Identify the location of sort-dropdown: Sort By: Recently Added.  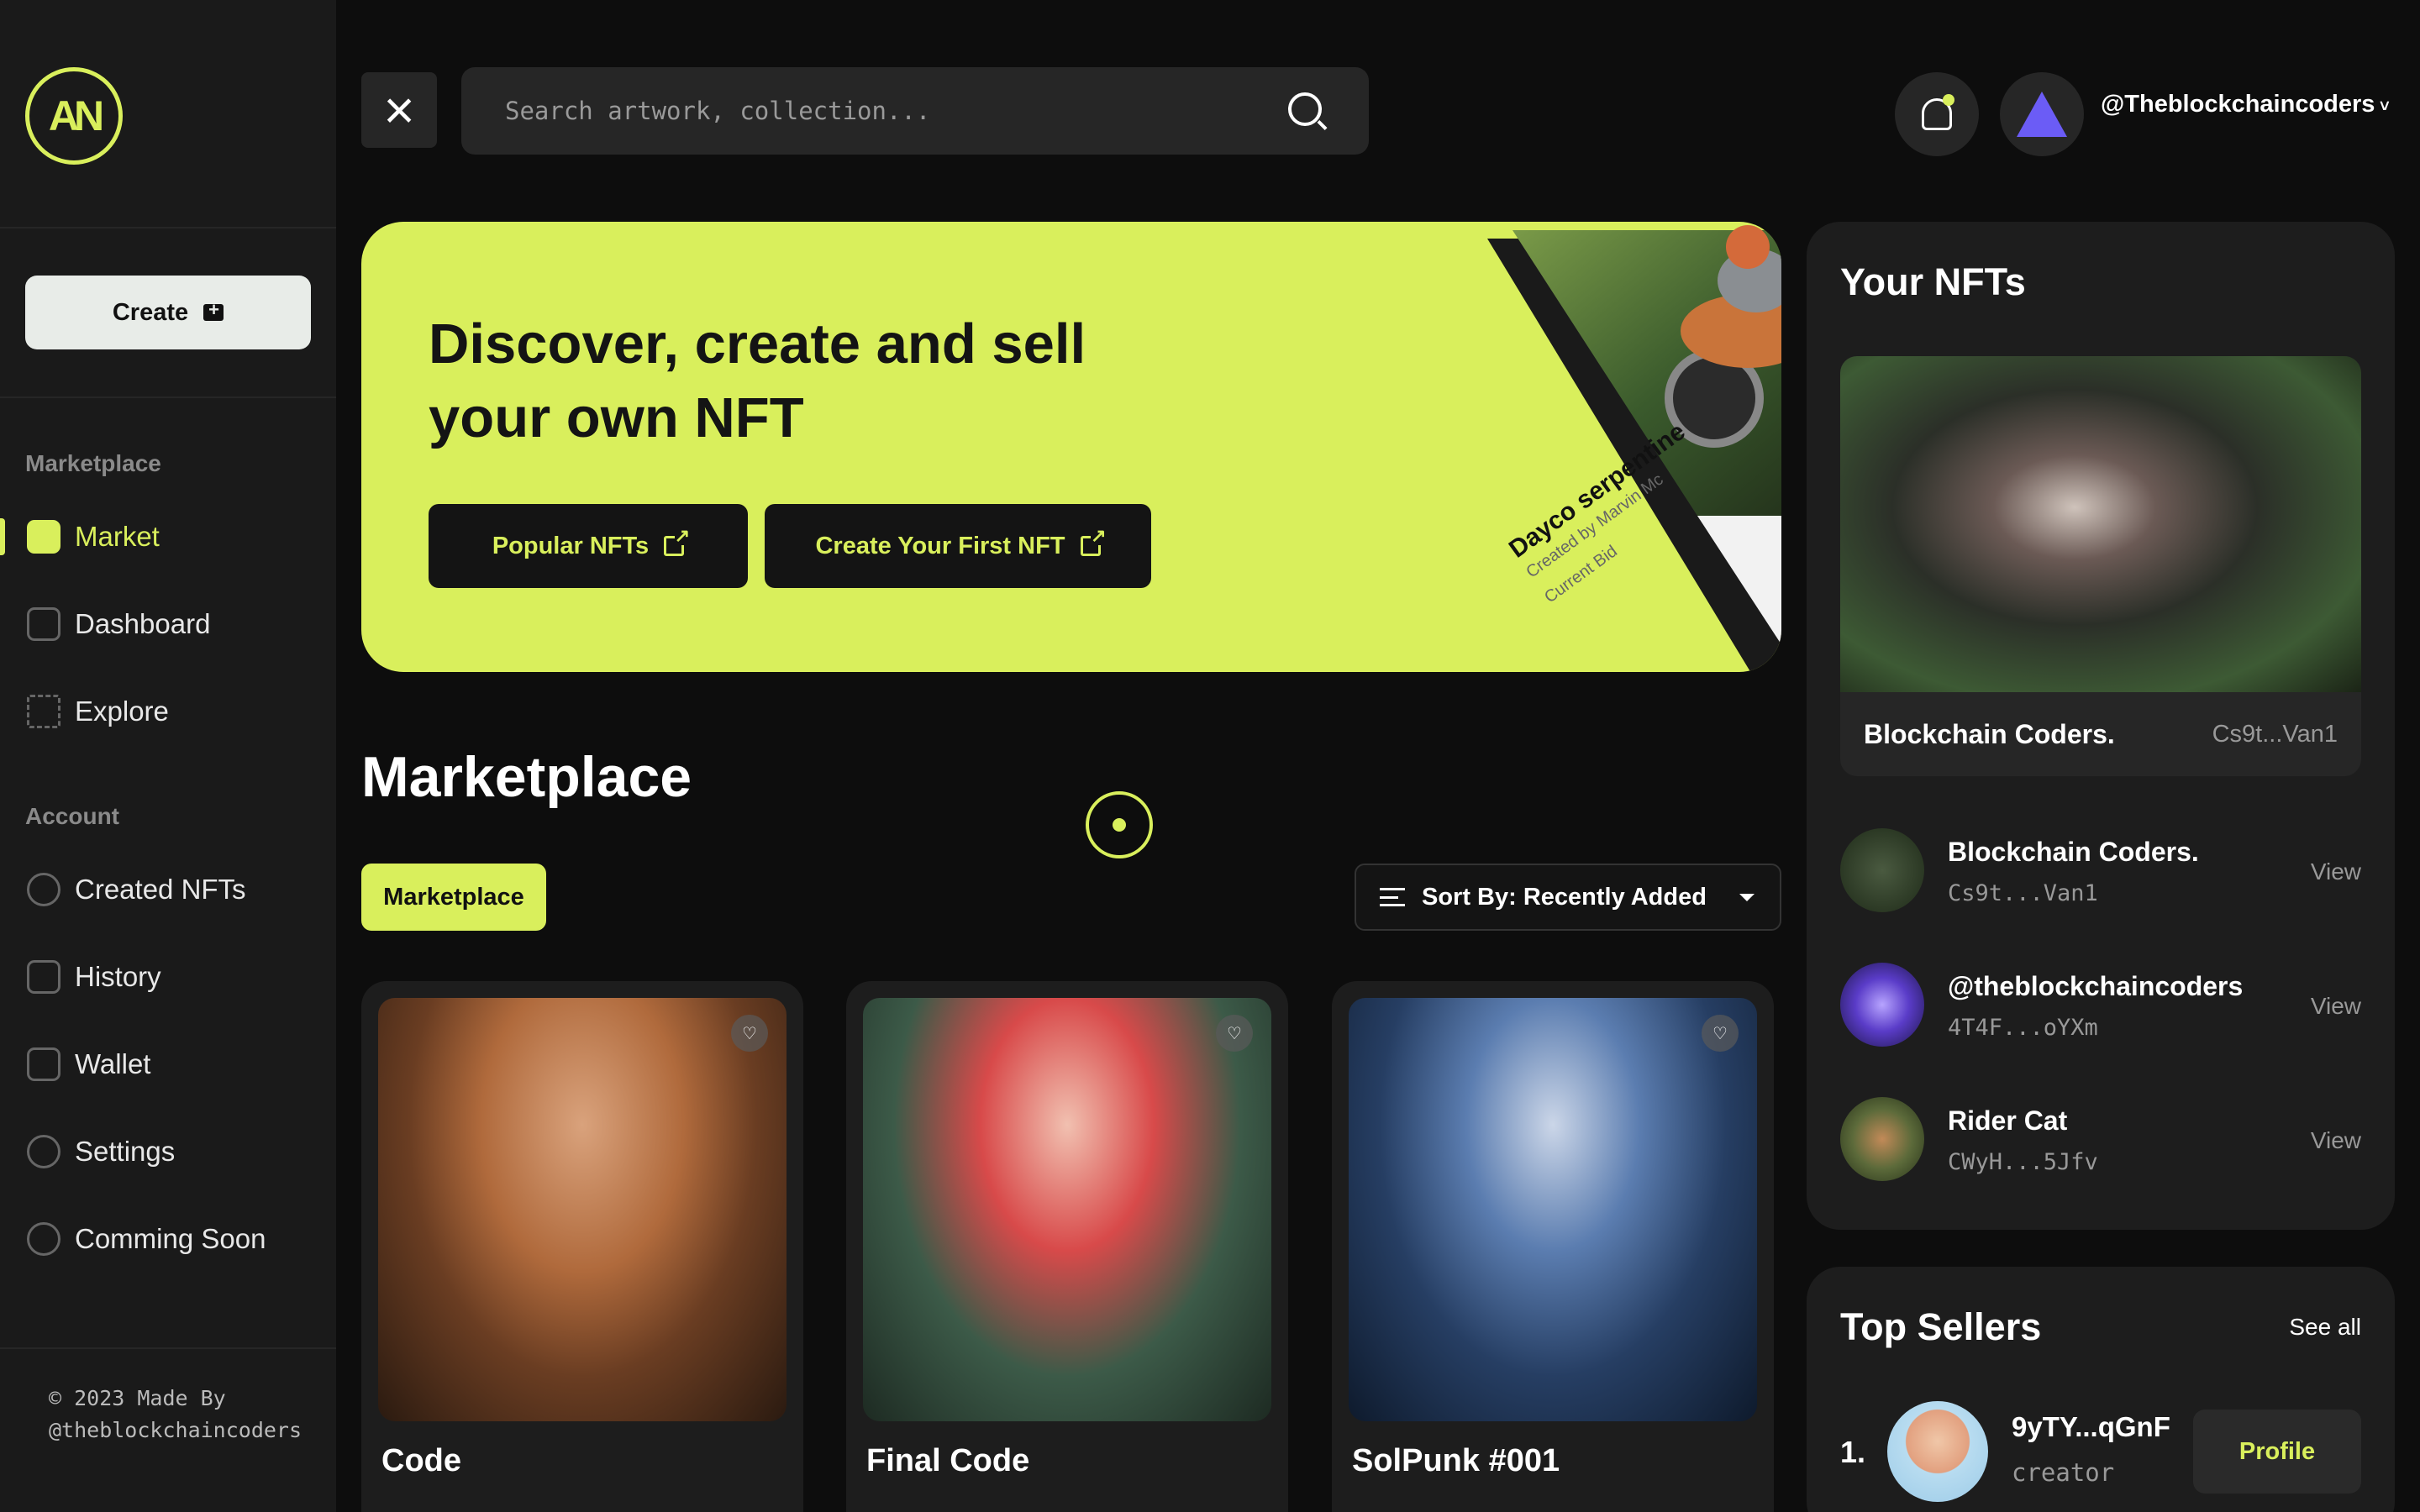
(1568, 897).